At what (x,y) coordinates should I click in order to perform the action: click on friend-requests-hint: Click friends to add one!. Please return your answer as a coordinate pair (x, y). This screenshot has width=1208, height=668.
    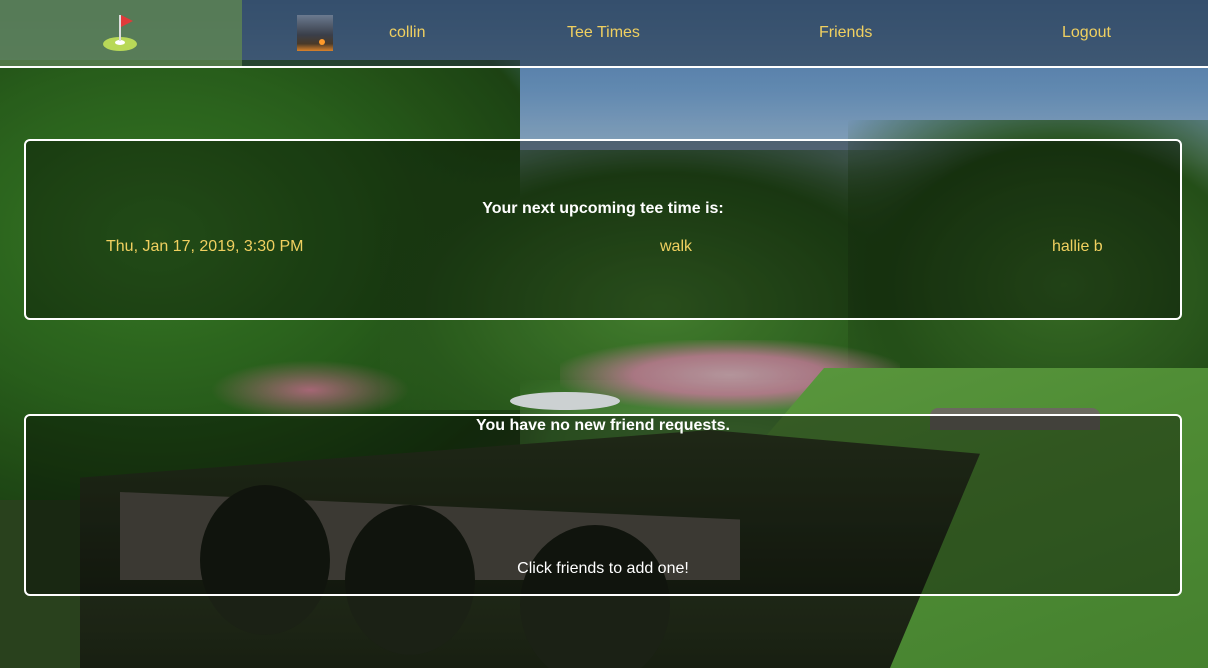
    Looking at the image, I should click on (603, 568).